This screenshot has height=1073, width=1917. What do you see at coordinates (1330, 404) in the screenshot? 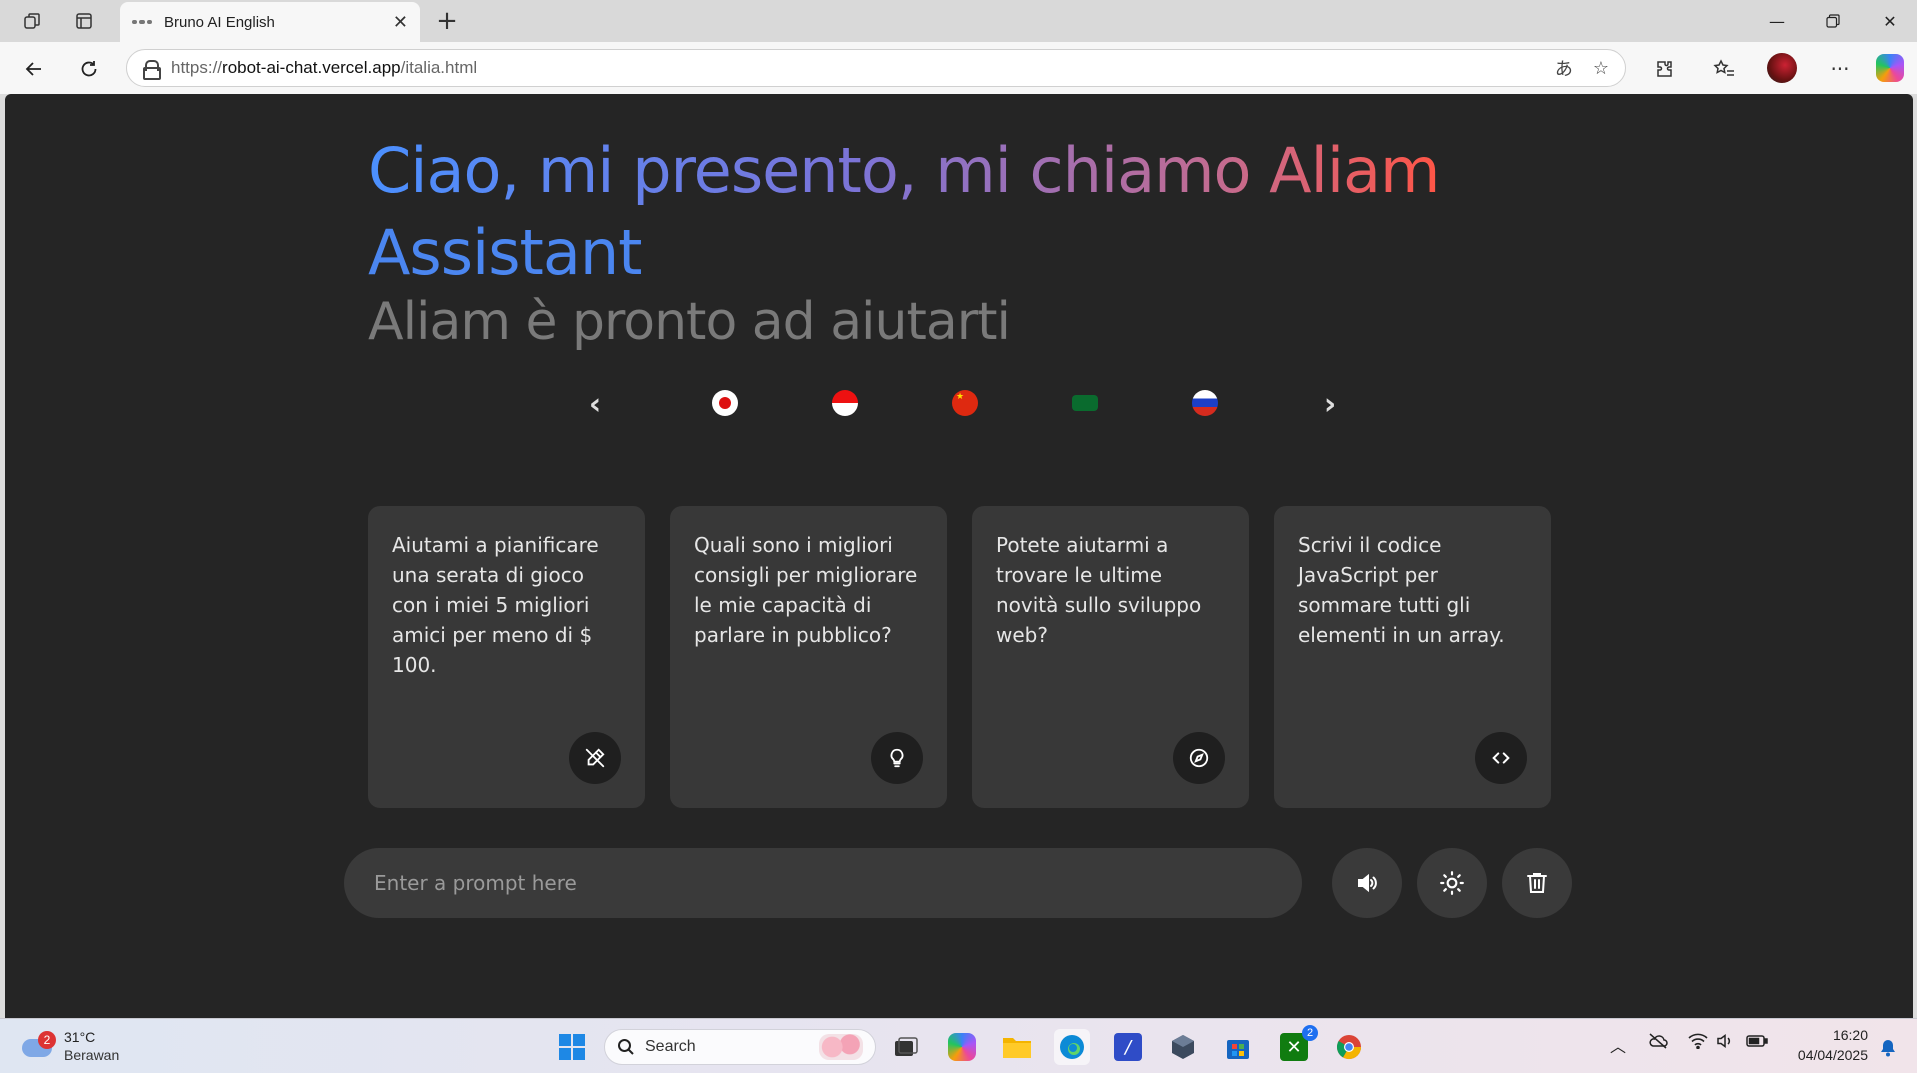
I see `carousel-next-button: ›` at bounding box center [1330, 404].